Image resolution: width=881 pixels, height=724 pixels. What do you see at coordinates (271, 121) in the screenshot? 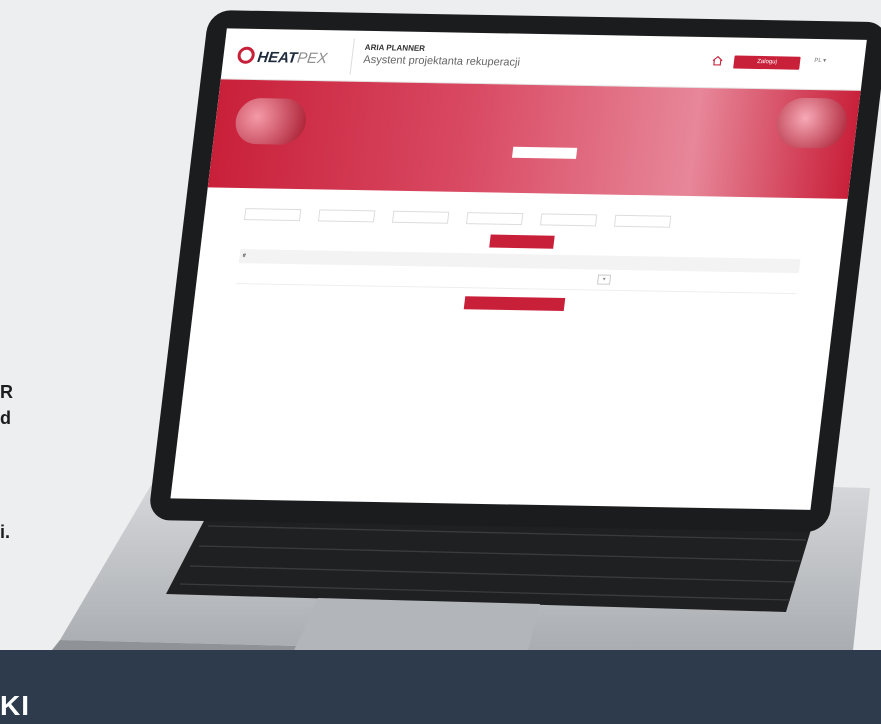
I see `hero-pipe-image-left` at bounding box center [271, 121].